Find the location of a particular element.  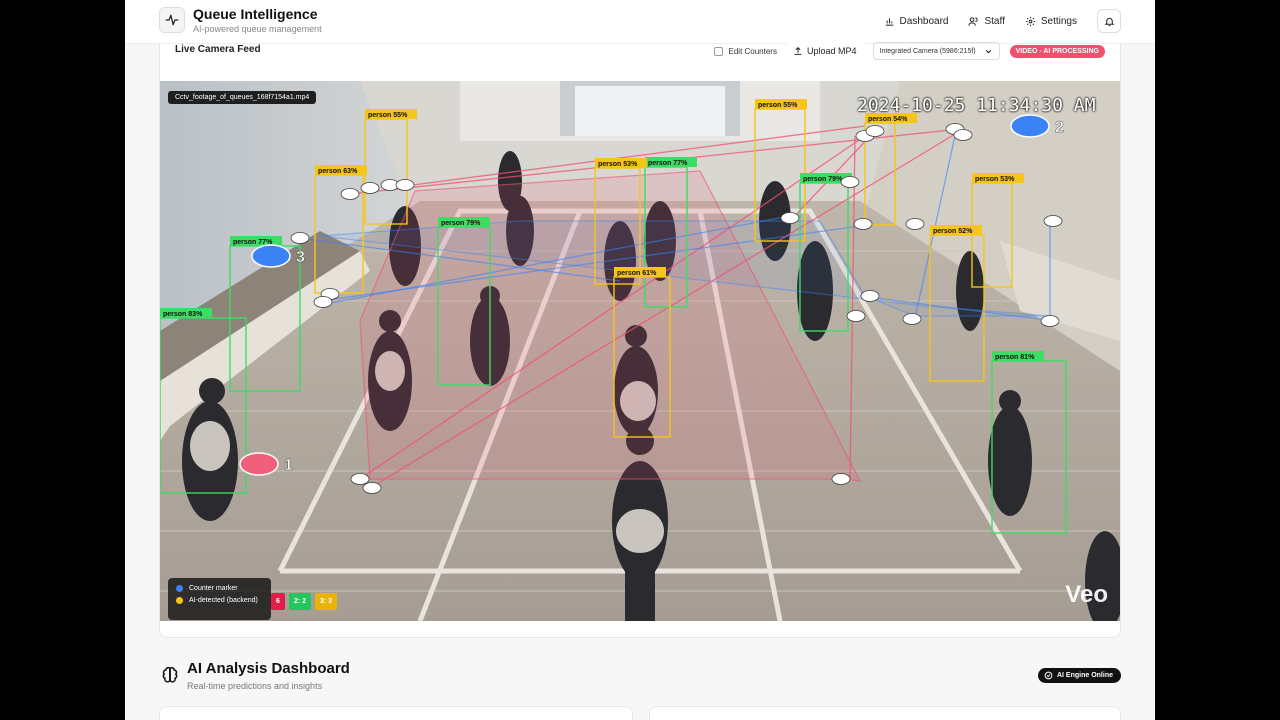

bell-icon is located at coordinates (1109, 21).